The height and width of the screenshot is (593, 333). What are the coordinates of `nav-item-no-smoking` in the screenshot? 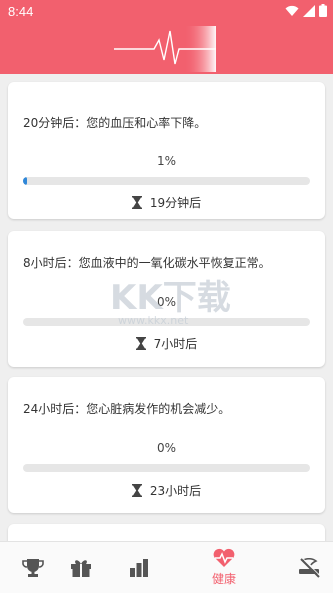 It's located at (305, 567).